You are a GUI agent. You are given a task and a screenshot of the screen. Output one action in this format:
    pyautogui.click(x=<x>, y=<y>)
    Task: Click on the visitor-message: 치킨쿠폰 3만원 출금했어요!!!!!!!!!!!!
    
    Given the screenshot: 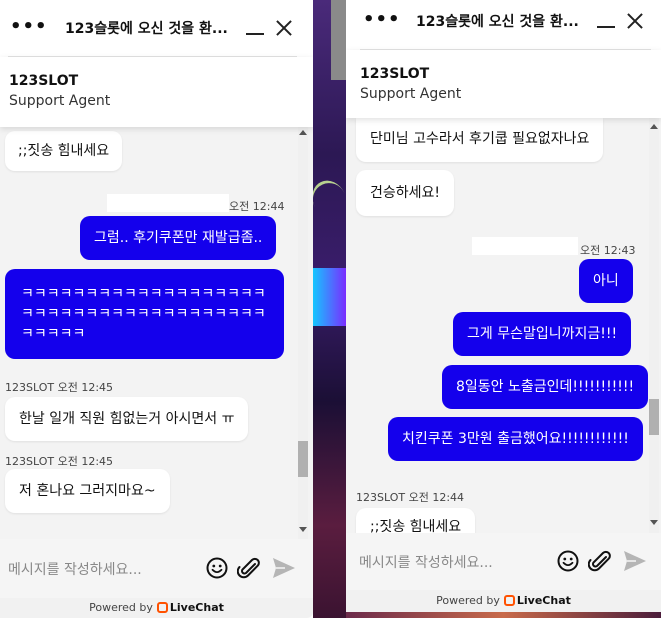 What is the action you would take?
    pyautogui.click(x=515, y=439)
    